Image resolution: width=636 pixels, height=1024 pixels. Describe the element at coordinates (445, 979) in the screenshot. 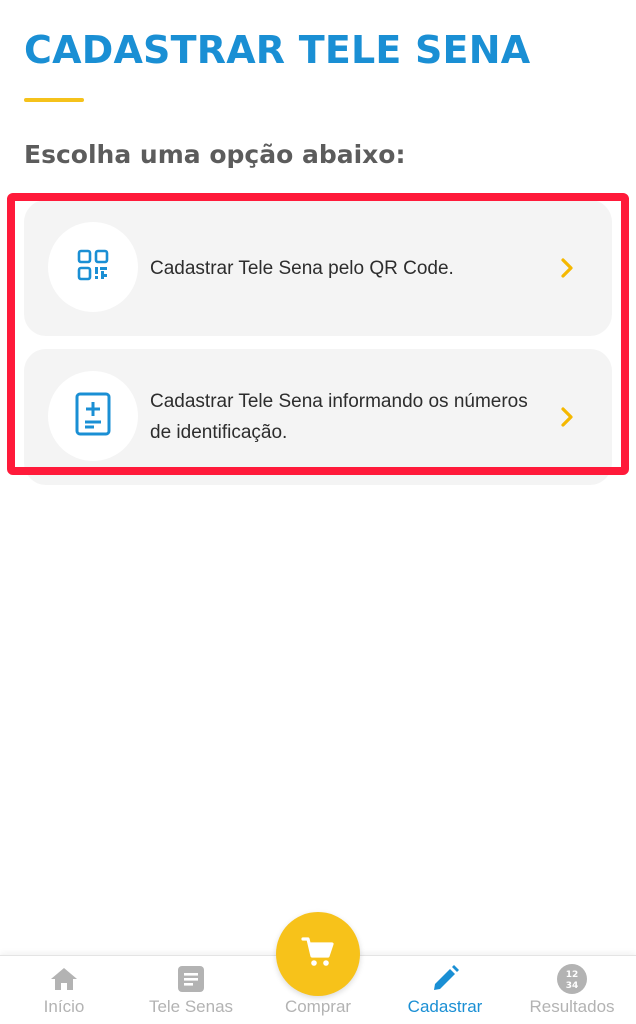

I see `pencil-icon` at that location.